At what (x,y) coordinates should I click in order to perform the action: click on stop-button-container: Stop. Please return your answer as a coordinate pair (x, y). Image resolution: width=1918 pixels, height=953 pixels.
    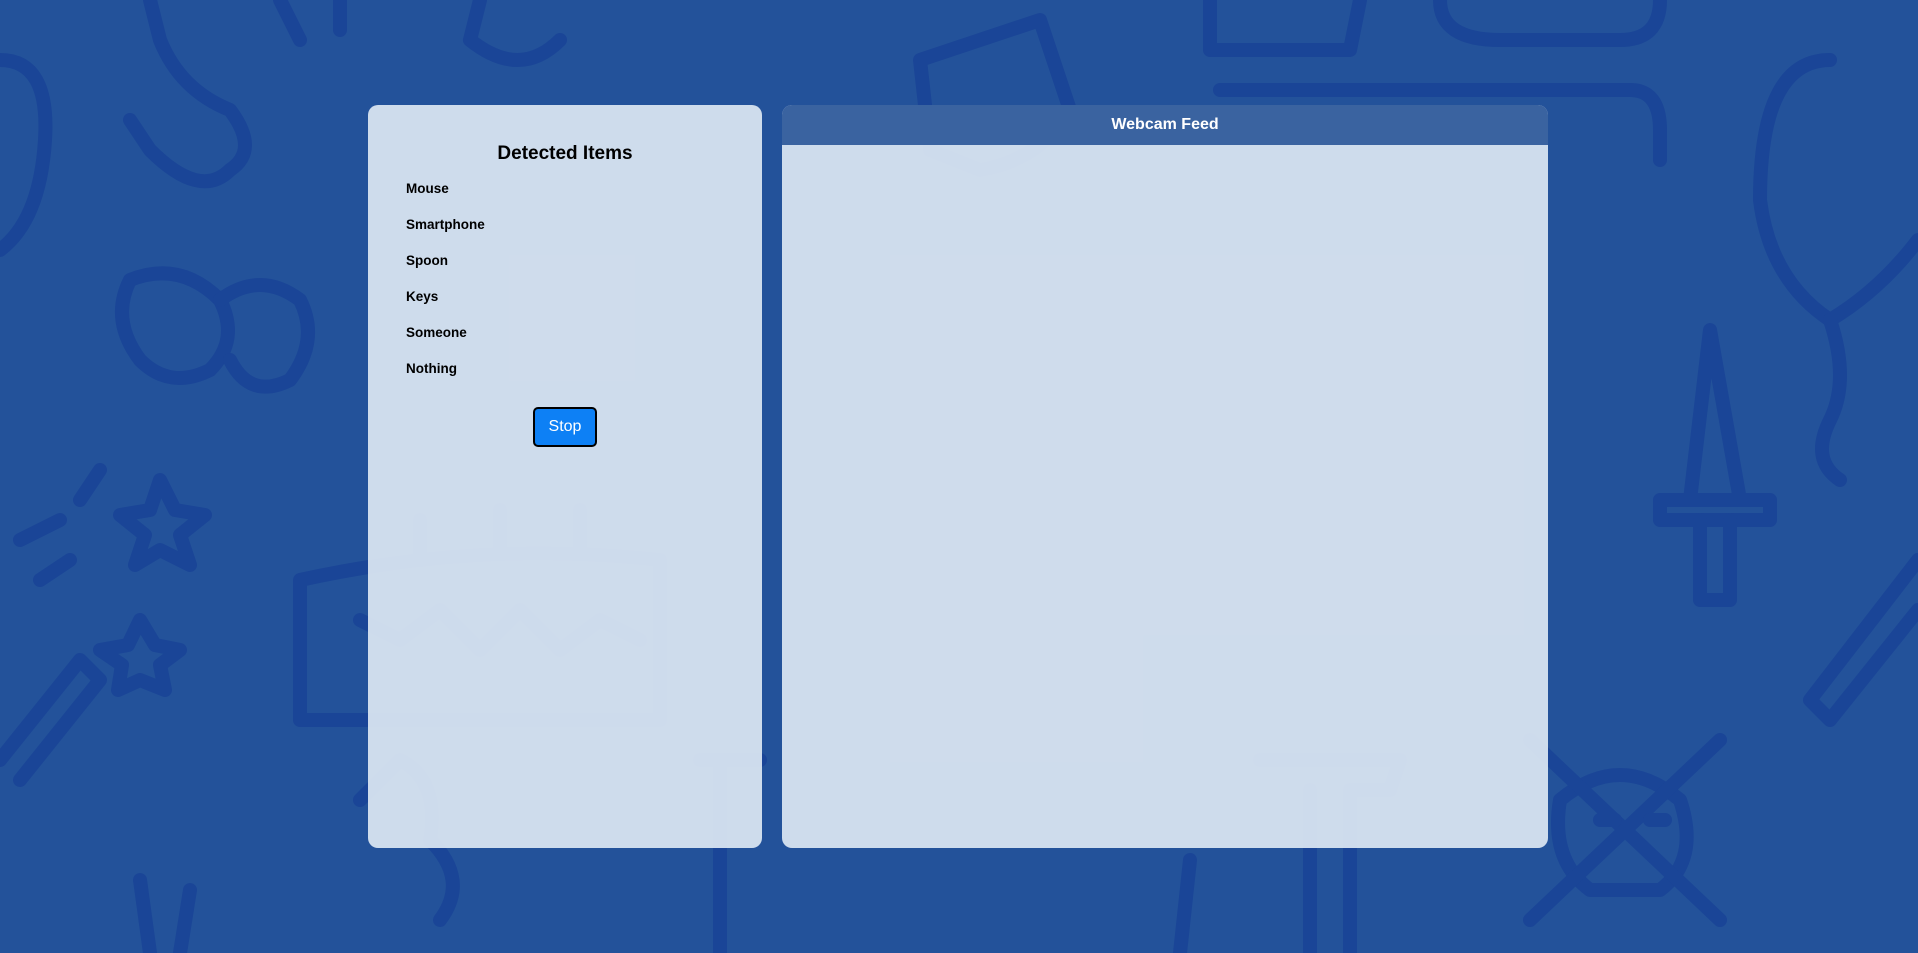
    Looking at the image, I should click on (565, 427).